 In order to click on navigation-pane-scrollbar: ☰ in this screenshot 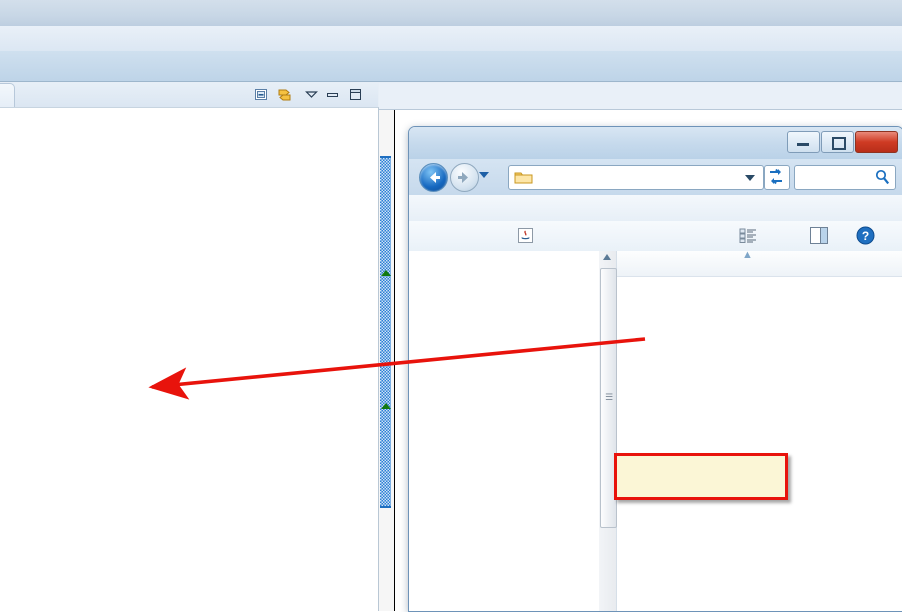, I will do `click(608, 431)`.